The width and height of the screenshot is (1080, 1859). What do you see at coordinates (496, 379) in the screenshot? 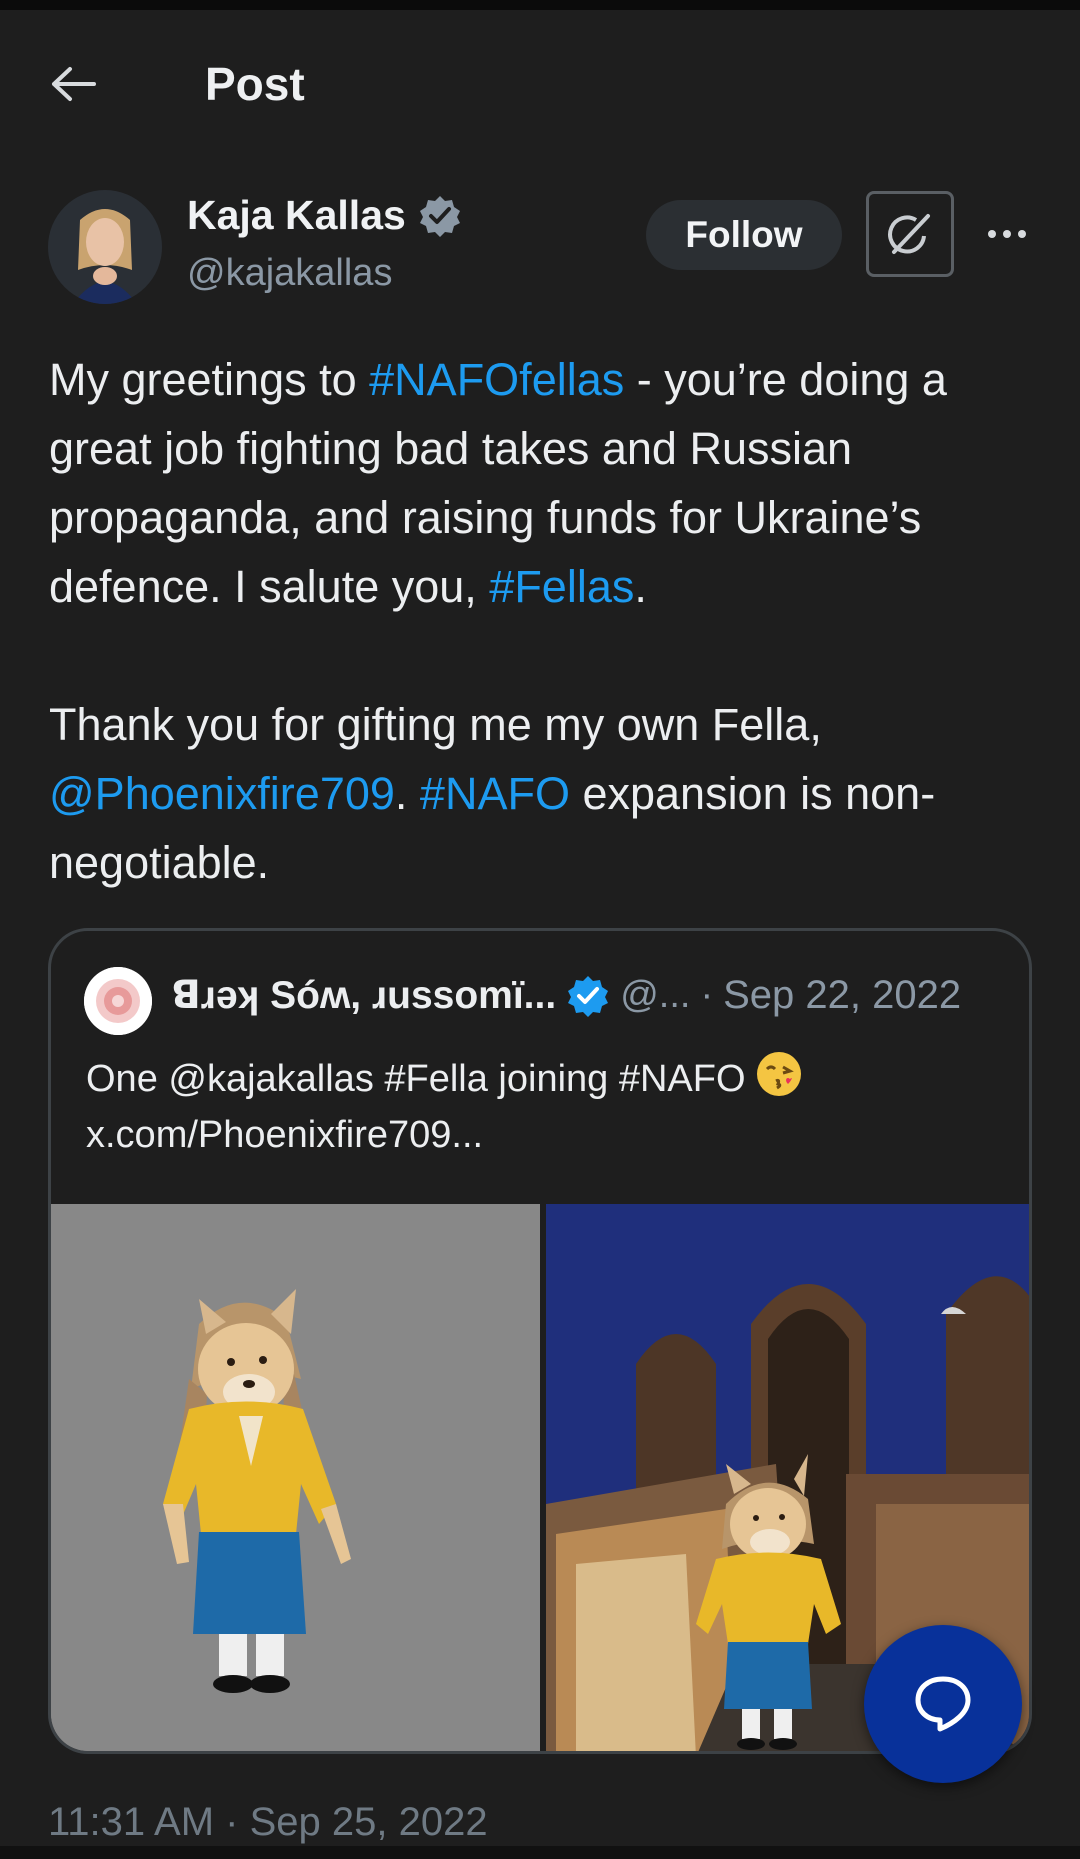
I see `hashtag-link: #NAFOfellas` at bounding box center [496, 379].